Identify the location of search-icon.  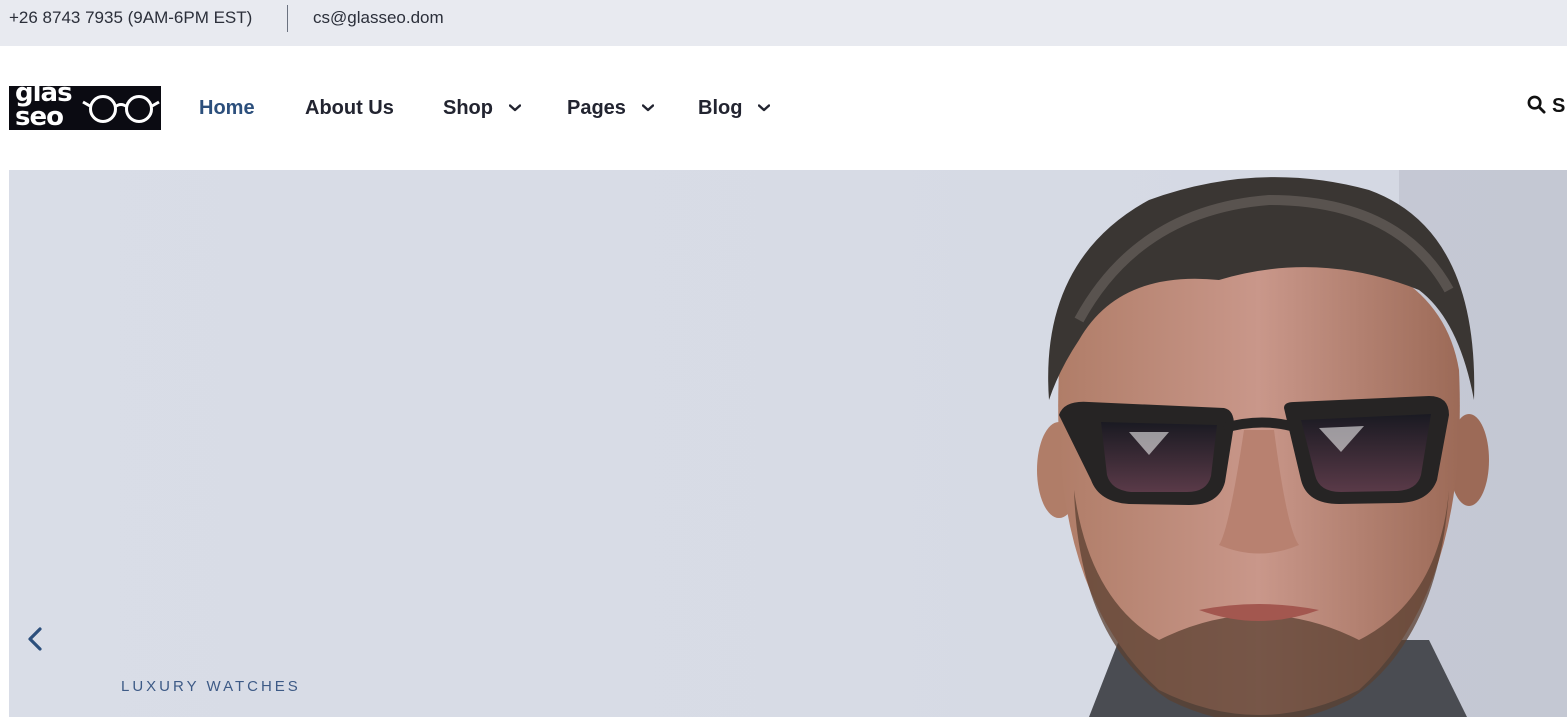
(1536, 104).